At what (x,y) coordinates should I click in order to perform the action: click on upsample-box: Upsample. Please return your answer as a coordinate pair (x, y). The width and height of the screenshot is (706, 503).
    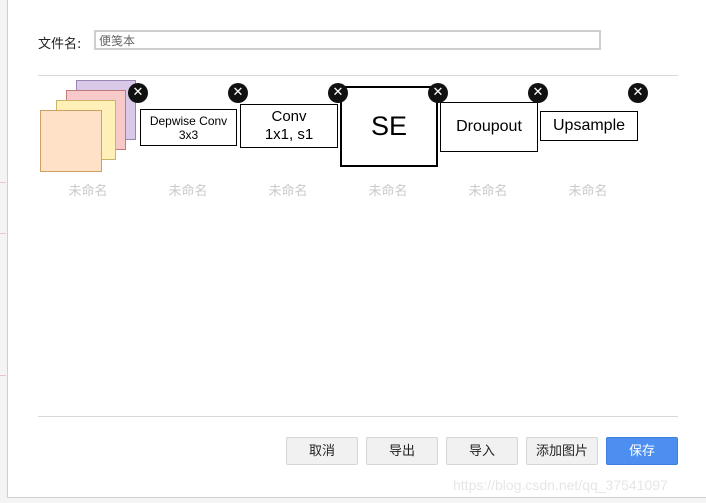
    Looking at the image, I should click on (589, 126).